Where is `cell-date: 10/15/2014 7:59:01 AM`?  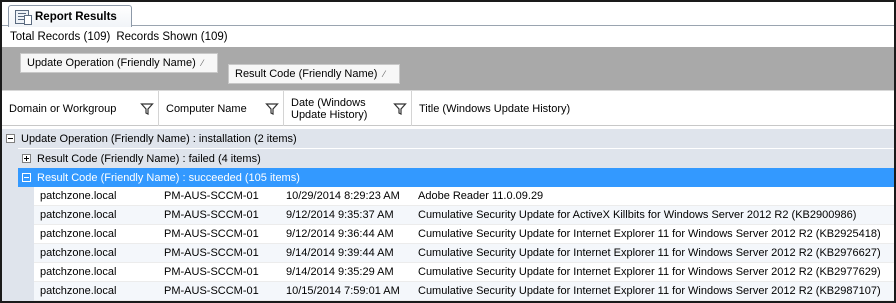 cell-date: 10/15/2014 7:59:01 AM is located at coordinates (343, 291).